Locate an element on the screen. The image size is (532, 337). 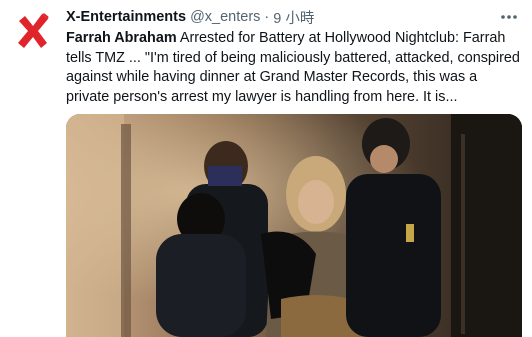
author-handle: @x_enters is located at coordinates (225, 17).